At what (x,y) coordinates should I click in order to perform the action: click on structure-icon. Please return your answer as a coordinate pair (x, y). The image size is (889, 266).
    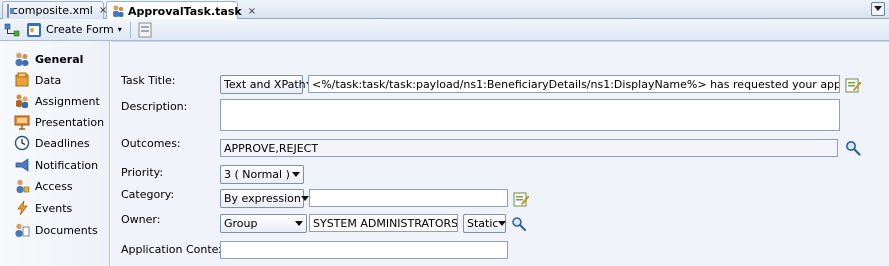
    Looking at the image, I should click on (12, 30).